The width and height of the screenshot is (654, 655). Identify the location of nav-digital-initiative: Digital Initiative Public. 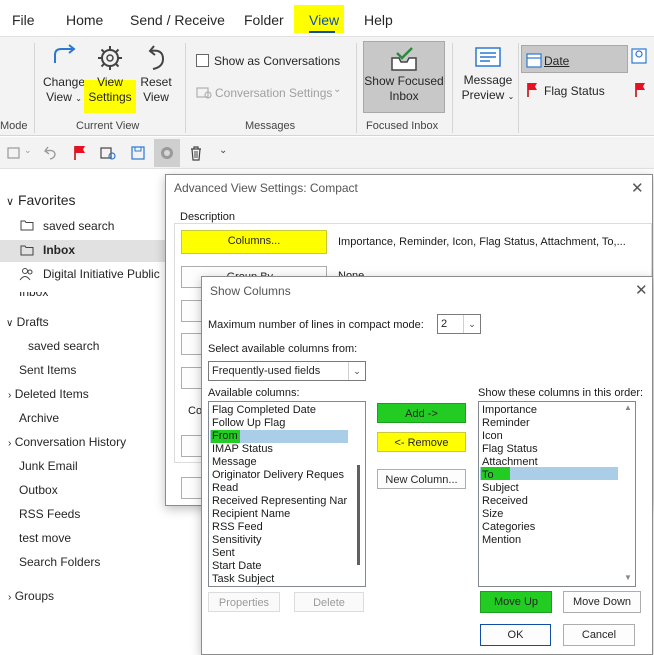
(101, 274).